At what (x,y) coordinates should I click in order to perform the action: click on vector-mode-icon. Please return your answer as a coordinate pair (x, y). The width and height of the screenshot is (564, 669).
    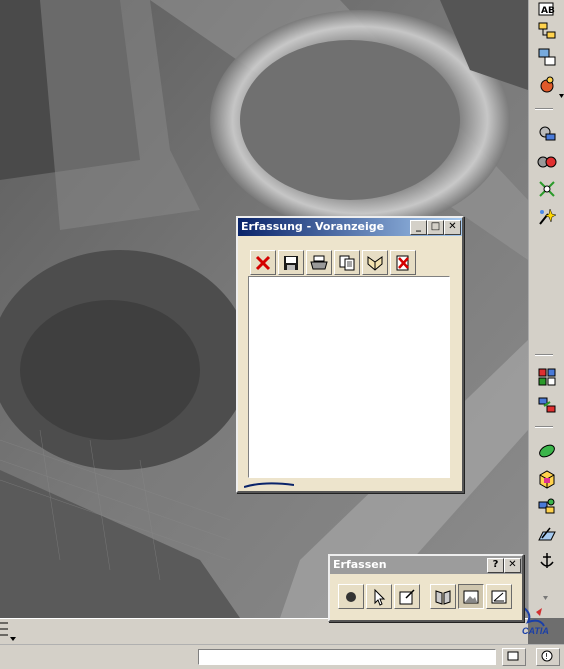
    Looking at the image, I should click on (499, 596).